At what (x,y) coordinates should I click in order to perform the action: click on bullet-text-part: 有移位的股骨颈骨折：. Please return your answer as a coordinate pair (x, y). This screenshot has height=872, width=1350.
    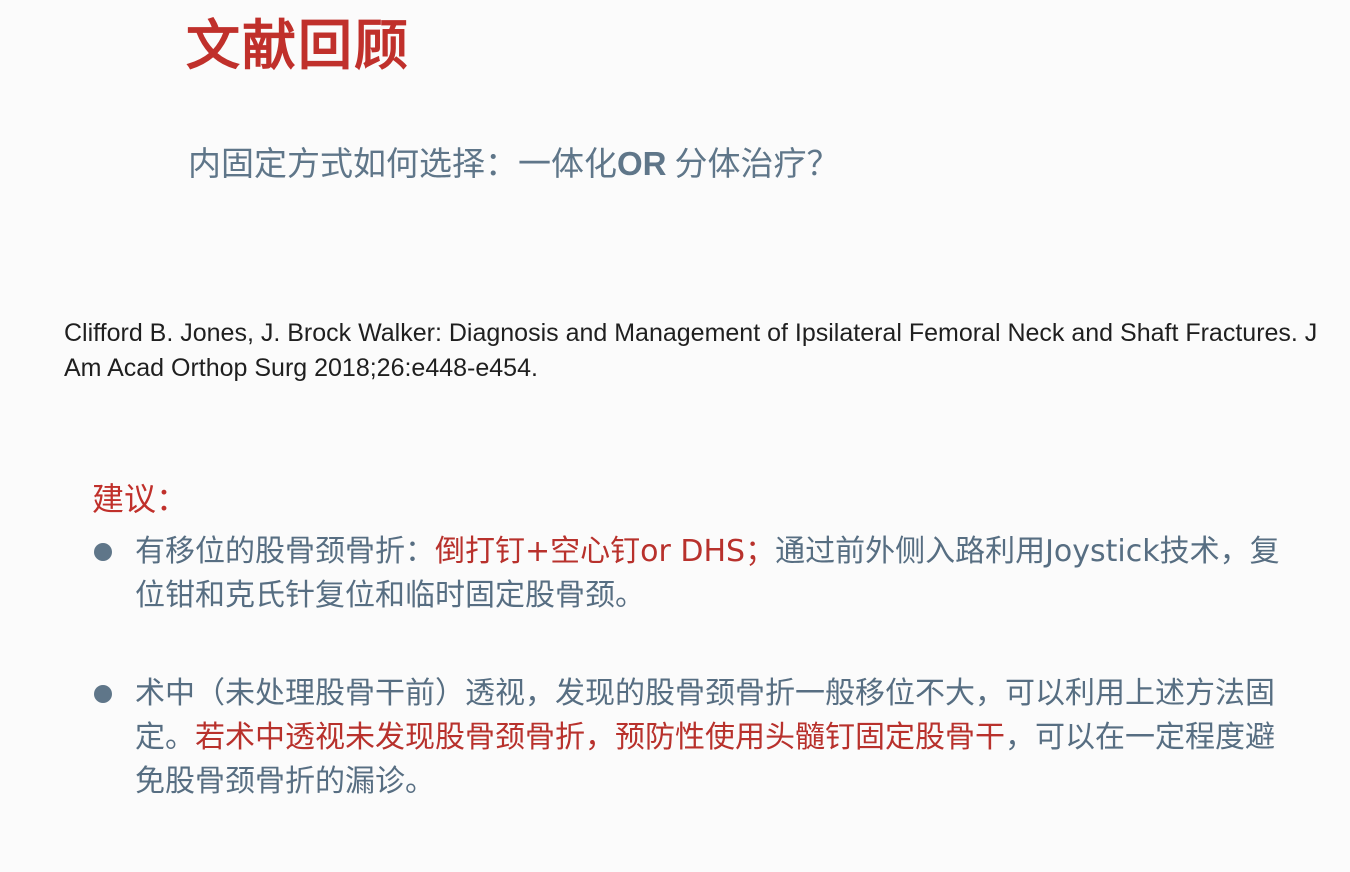
    Looking at the image, I should click on (285, 551).